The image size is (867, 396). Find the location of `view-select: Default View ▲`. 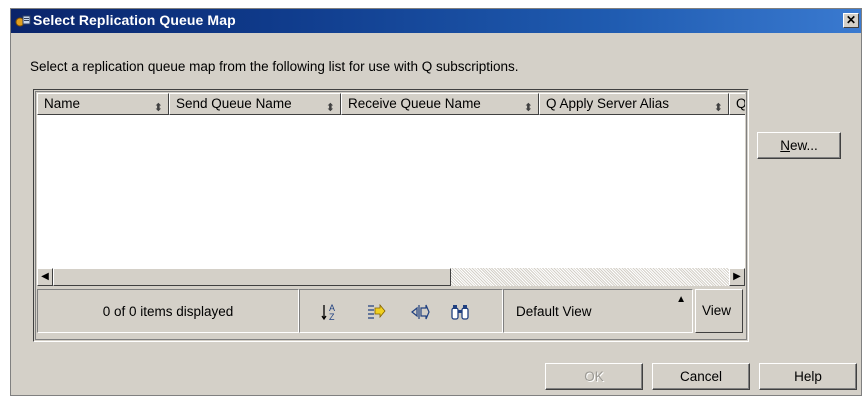

view-select: Default View ▲ is located at coordinates (598, 311).